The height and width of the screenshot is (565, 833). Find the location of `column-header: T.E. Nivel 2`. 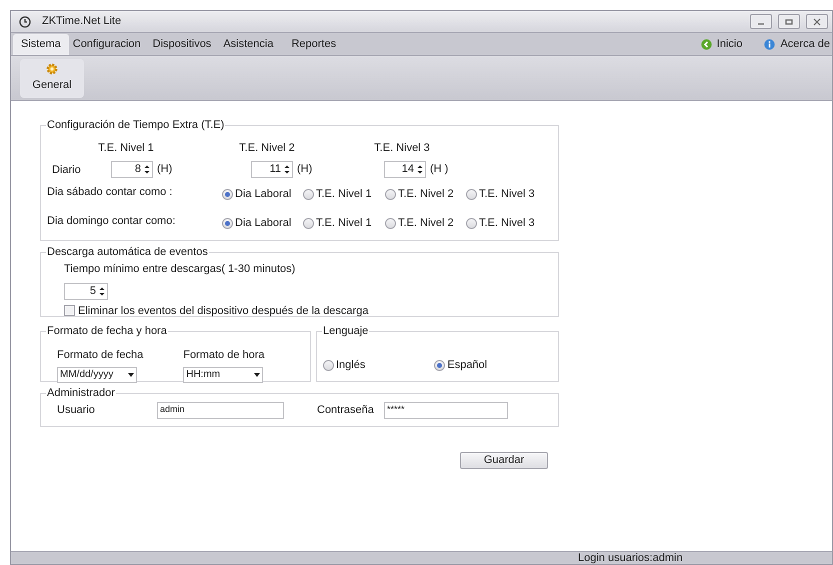

column-header: T.E. Nivel 2 is located at coordinates (267, 148).